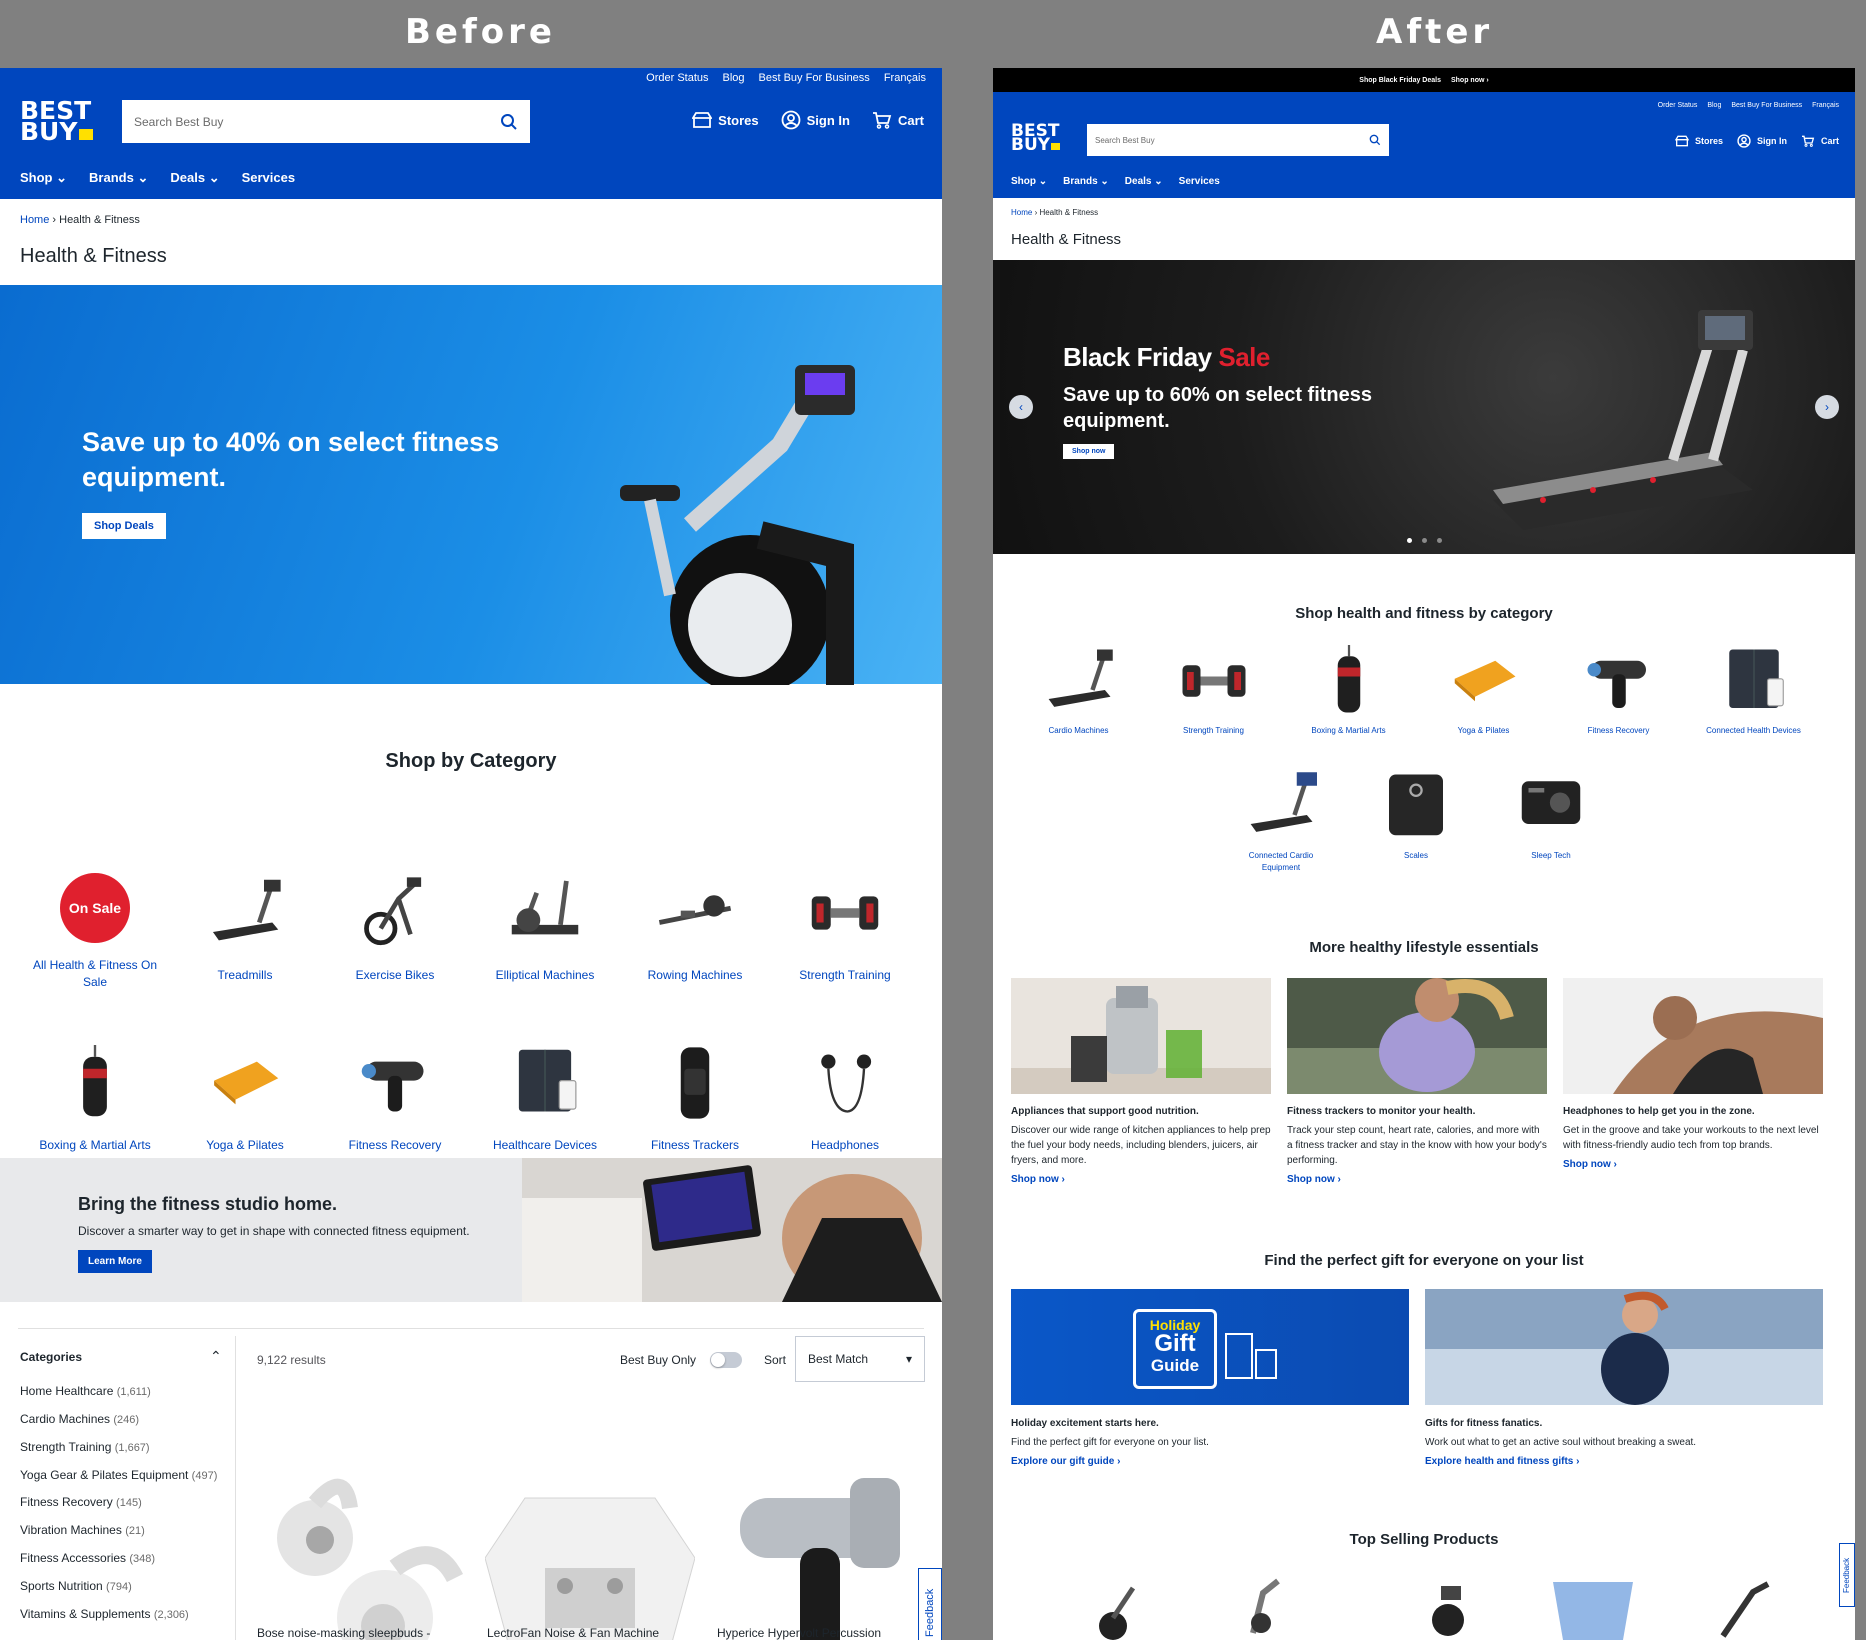 The image size is (1866, 1640). What do you see at coordinates (120, 1586) in the screenshot?
I see `filter-item: Sports Nutrition (794)` at bounding box center [120, 1586].